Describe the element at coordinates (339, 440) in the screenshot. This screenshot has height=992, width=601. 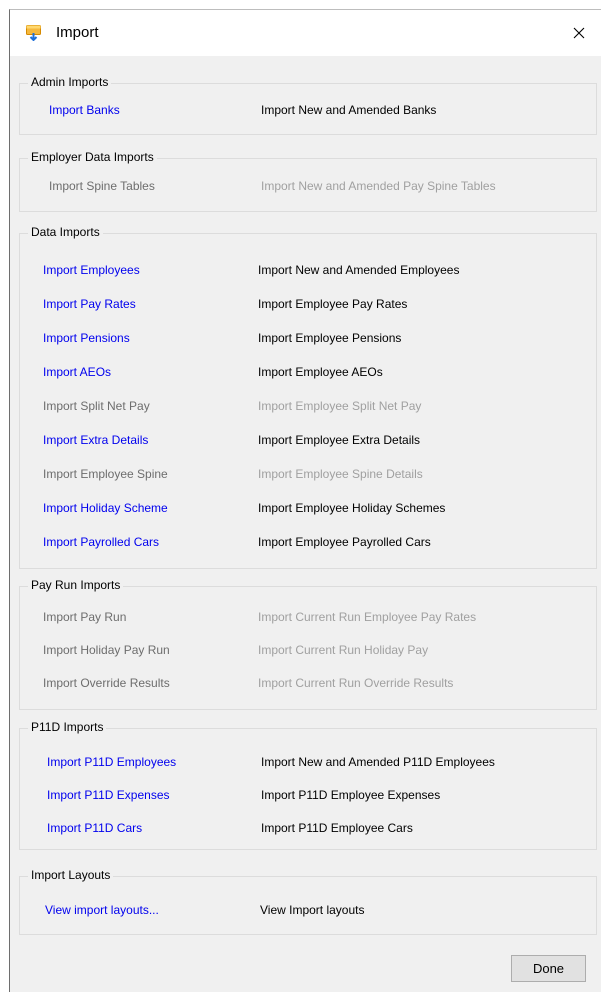
I see `import-extra-details-desc: Import Employee Extra Details` at that location.